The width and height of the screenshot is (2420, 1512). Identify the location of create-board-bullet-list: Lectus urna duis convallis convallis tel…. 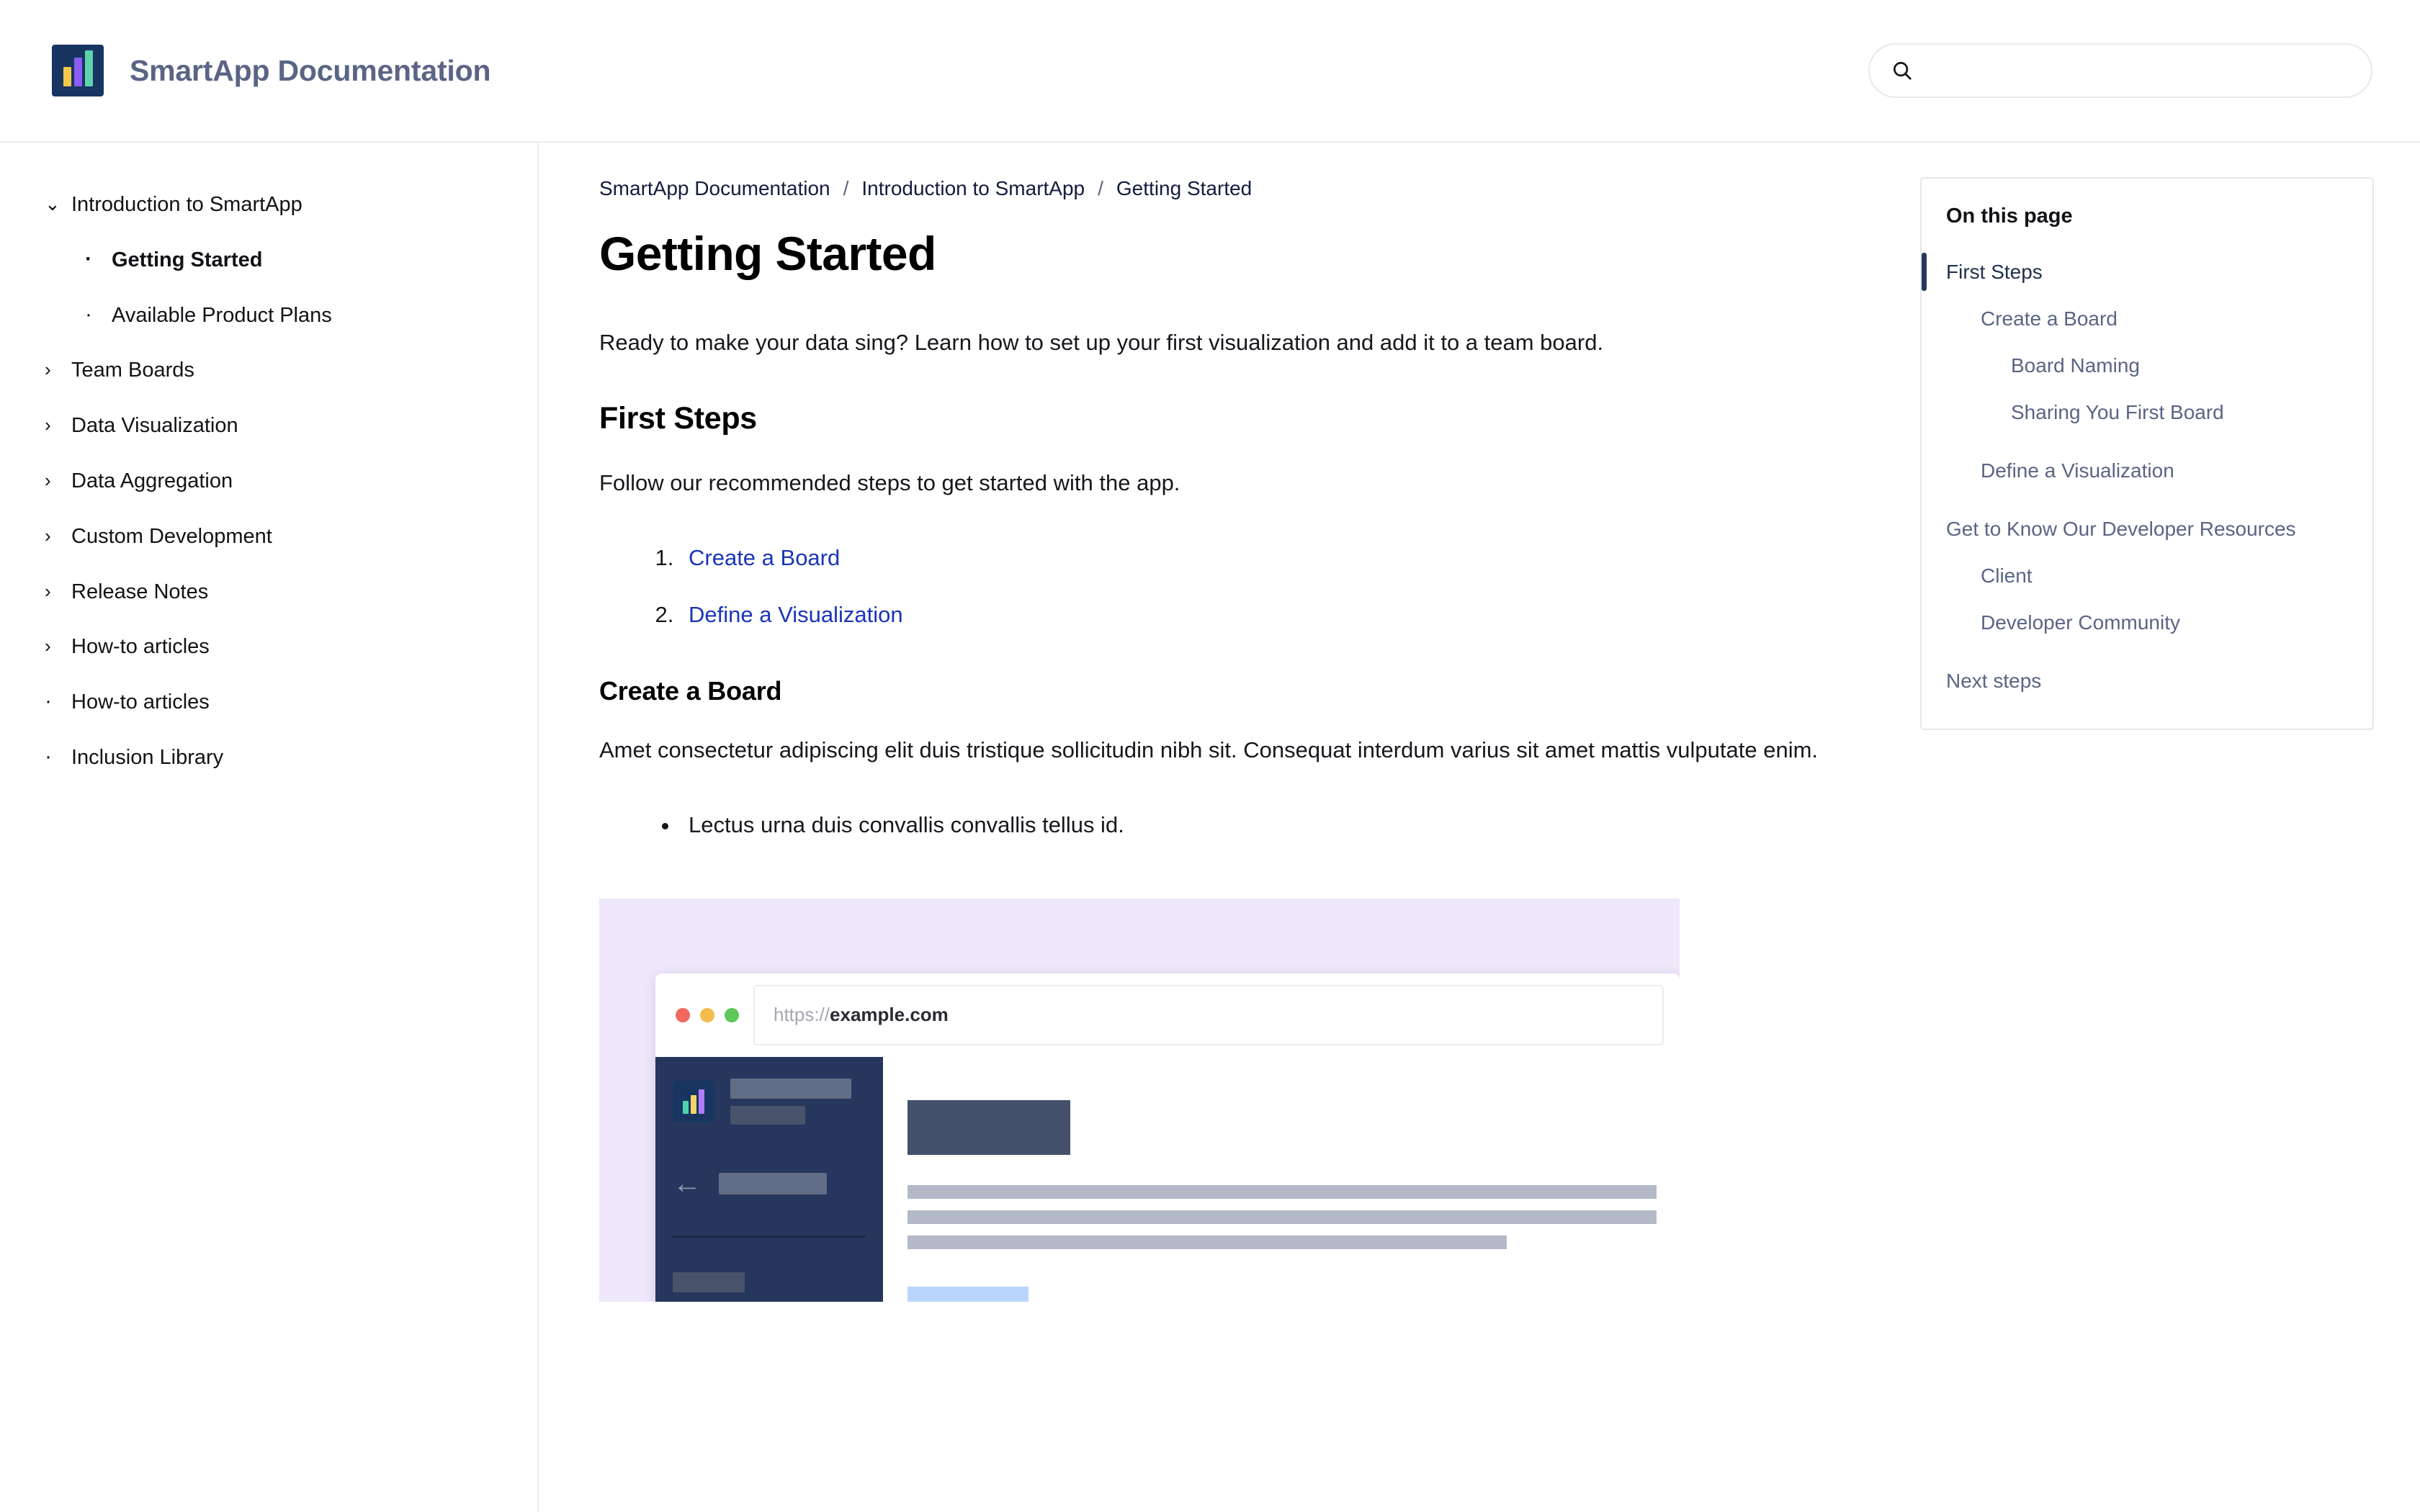
(1243, 825).